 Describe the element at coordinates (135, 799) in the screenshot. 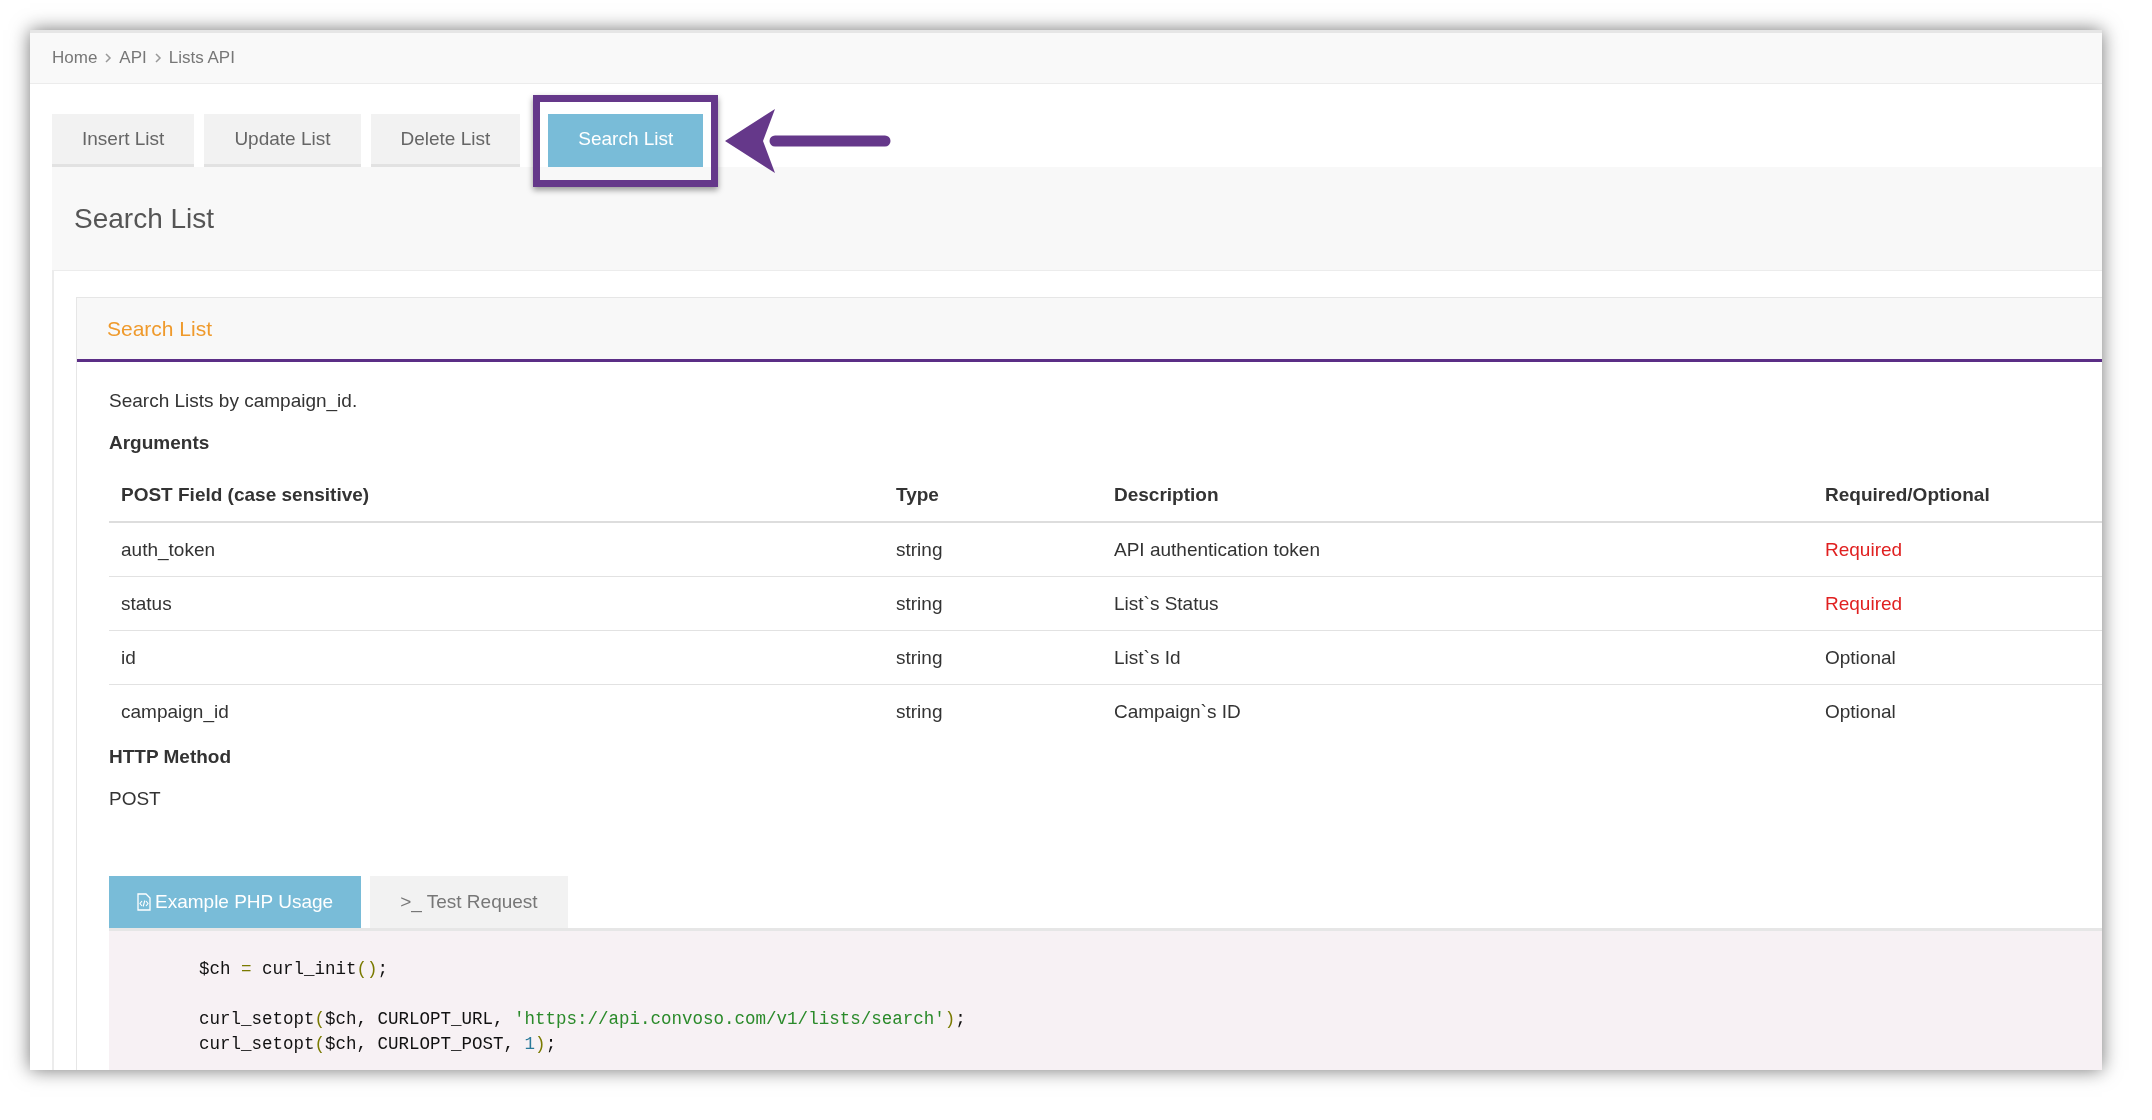

I see `method-text: POST` at that location.